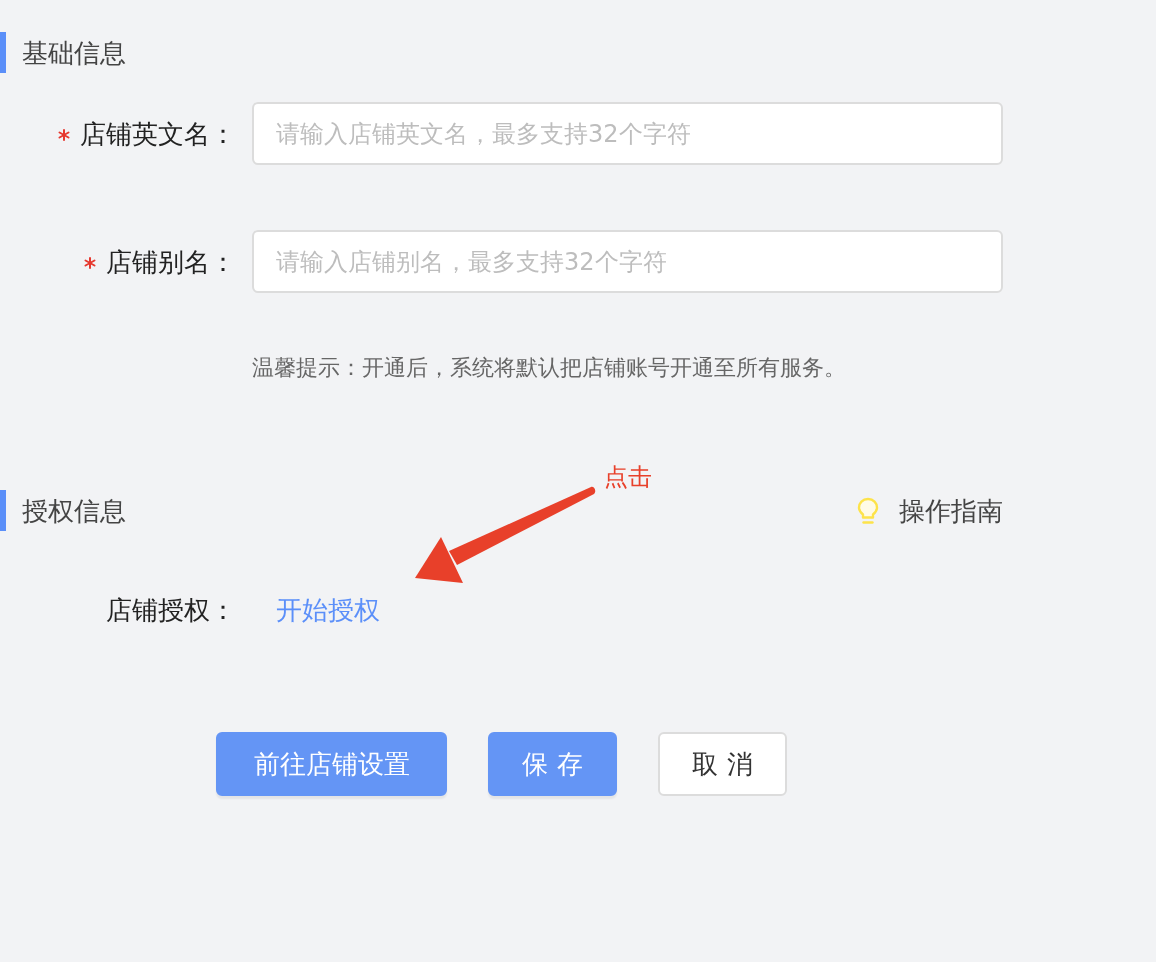 The width and height of the screenshot is (1156, 962). I want to click on field-label: 店铺别名：, so click(171, 262).